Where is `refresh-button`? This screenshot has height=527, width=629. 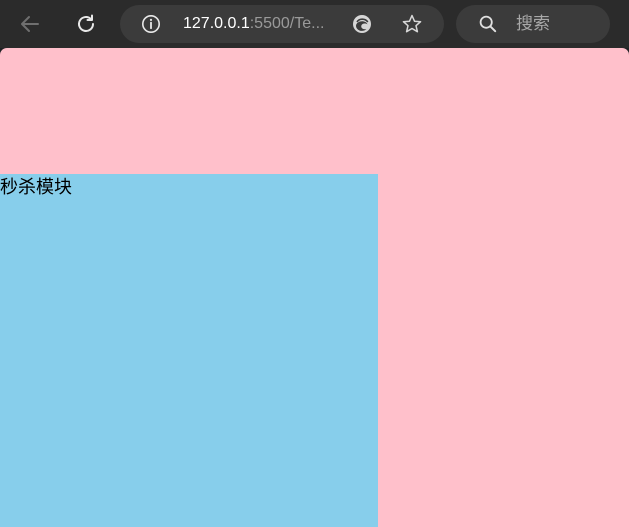 refresh-button is located at coordinates (86, 24).